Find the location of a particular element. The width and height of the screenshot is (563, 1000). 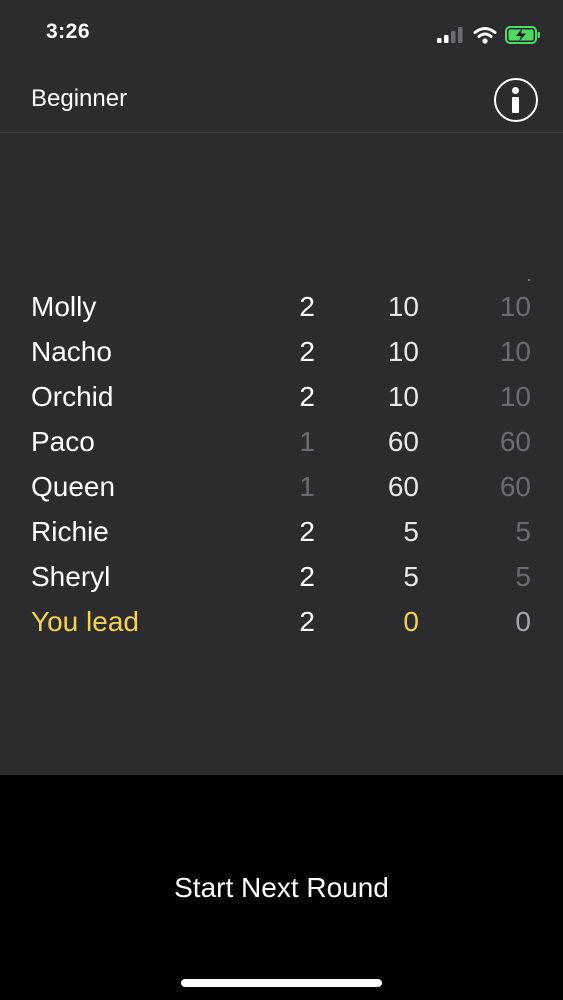

player-name: Richie is located at coordinates (70, 531).